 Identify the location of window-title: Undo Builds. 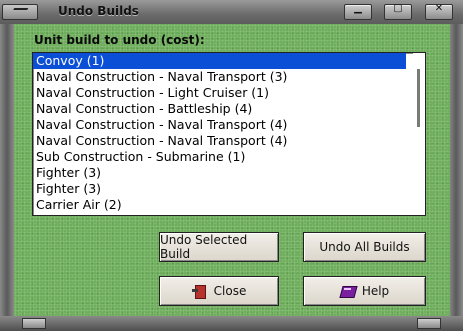
(98, 11).